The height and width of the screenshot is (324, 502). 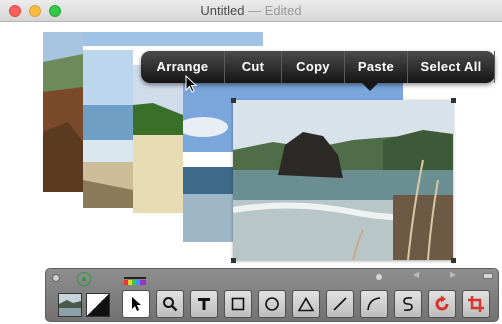 What do you see at coordinates (135, 279) in the screenshot?
I see `color-picker-icon` at bounding box center [135, 279].